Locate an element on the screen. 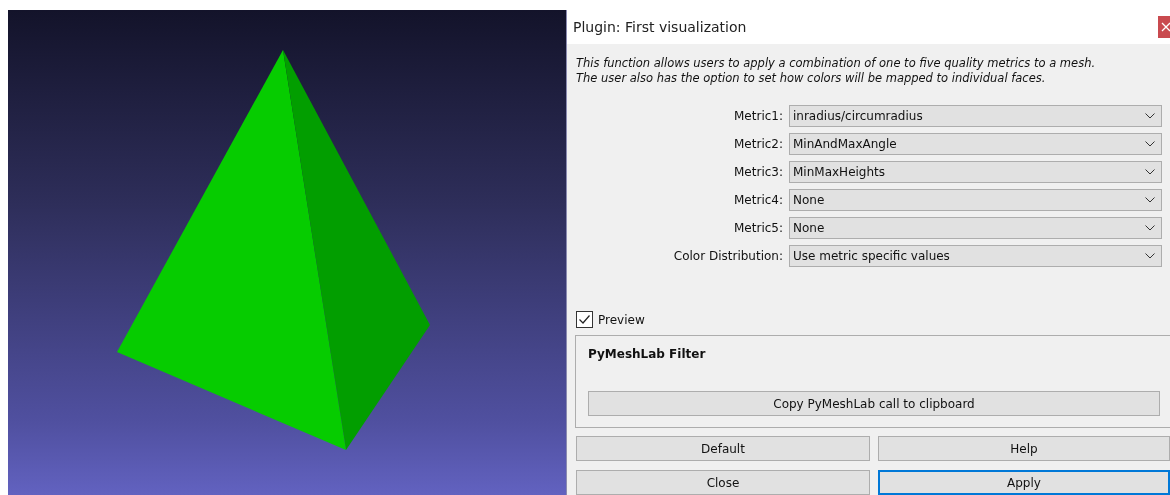  field-label: Metric1: is located at coordinates (758, 116).